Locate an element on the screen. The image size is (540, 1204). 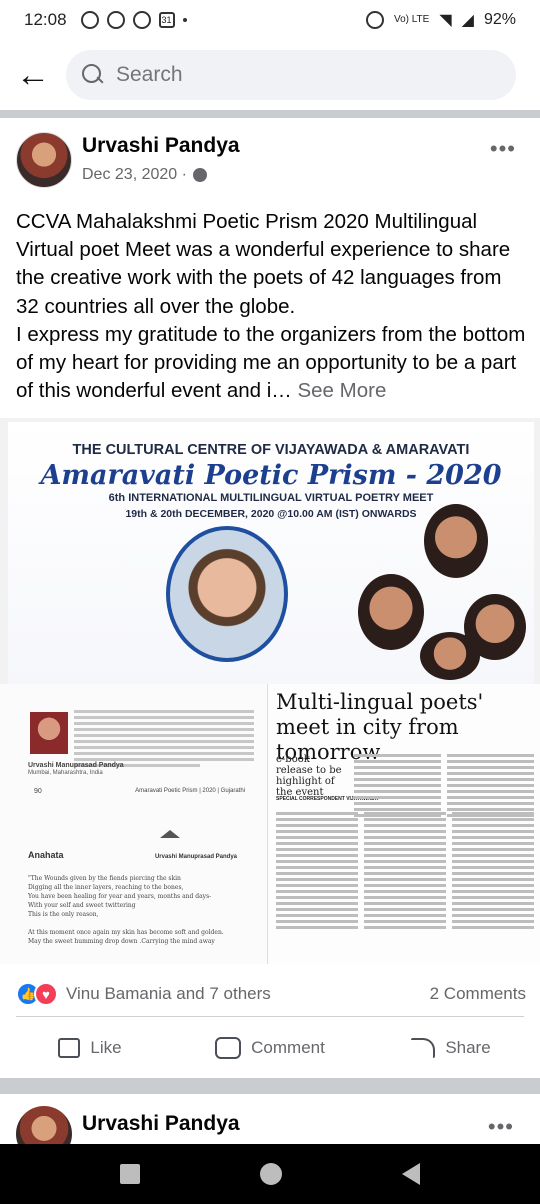
globe-icon is located at coordinates (199, 175).